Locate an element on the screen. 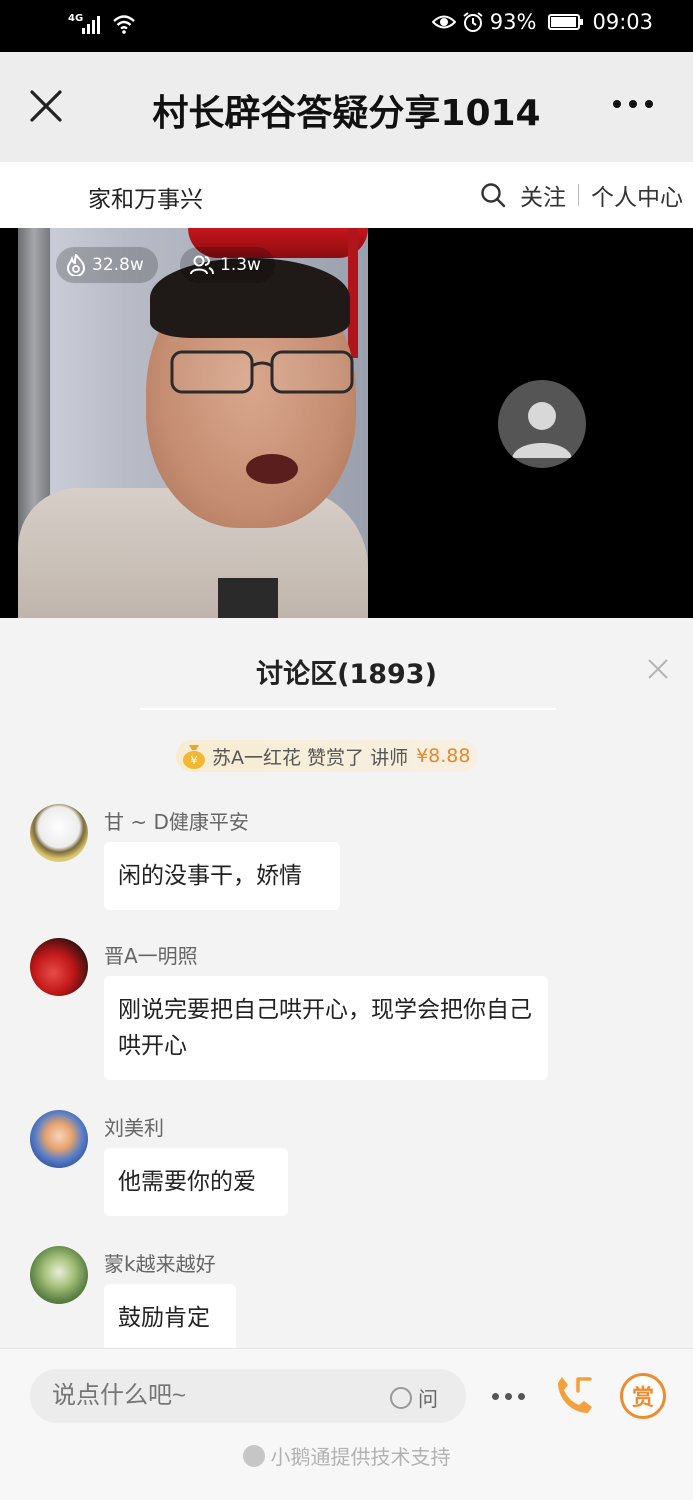 This screenshot has width=693, height=1500. battery-percent: 93% is located at coordinates (513, 22).